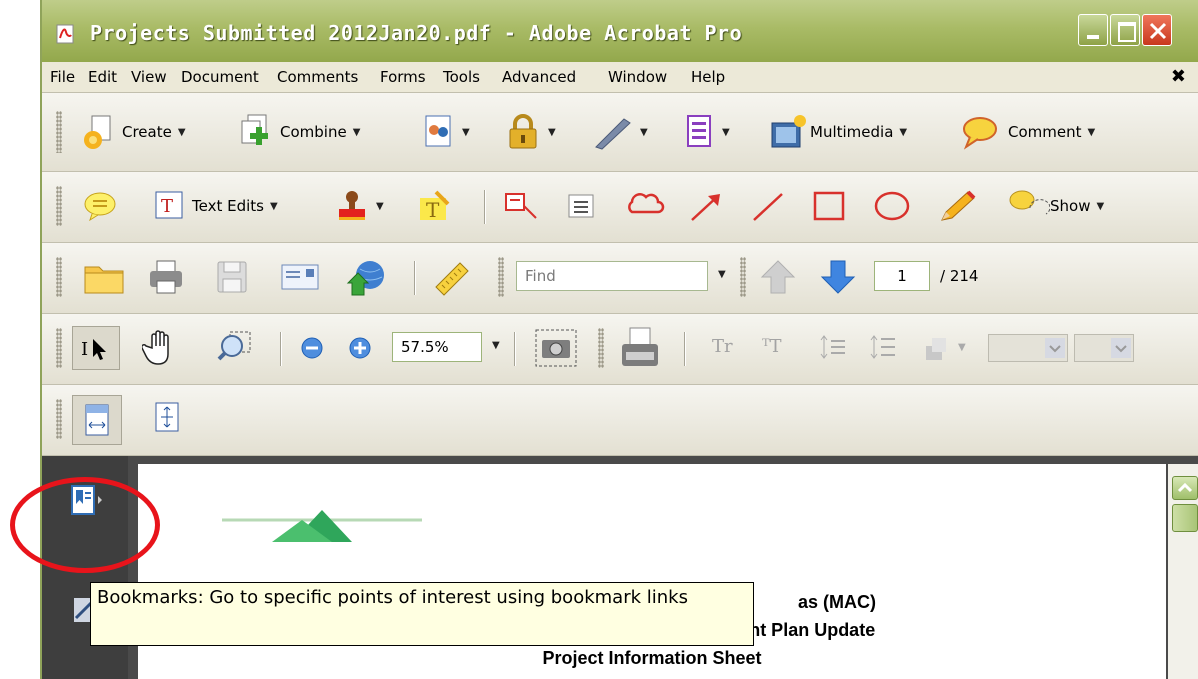 The width and height of the screenshot is (1198, 679). What do you see at coordinates (1185, 488) in the screenshot?
I see `scroll-up-button` at bounding box center [1185, 488].